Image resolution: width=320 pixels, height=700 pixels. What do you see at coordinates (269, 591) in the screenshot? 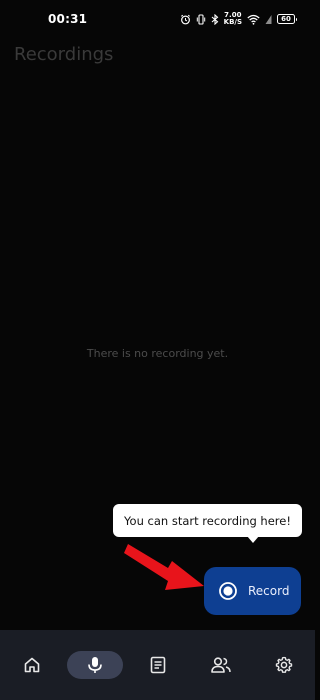
I see `record-button-label: Record` at bounding box center [269, 591].